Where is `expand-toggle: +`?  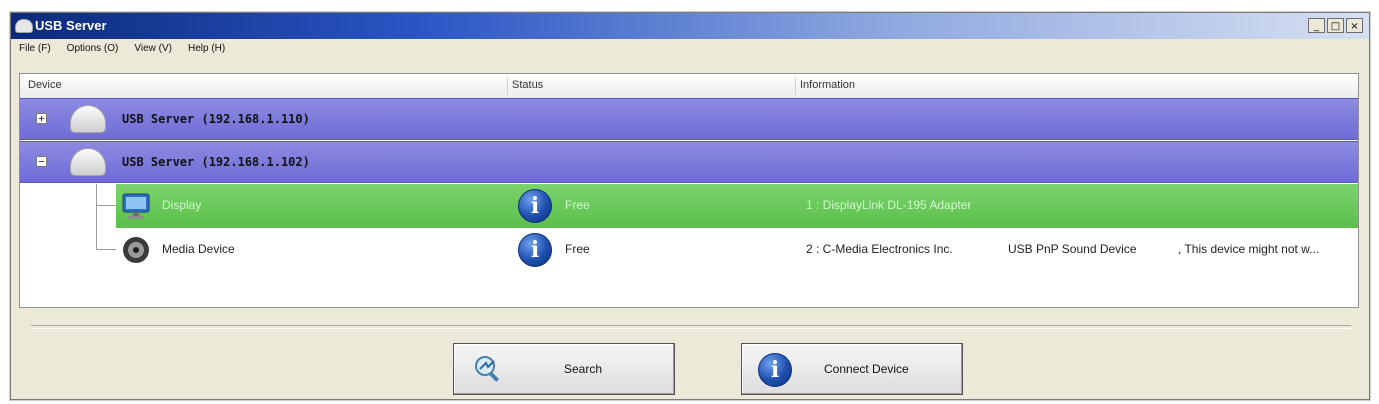
expand-toggle: + is located at coordinates (41, 118).